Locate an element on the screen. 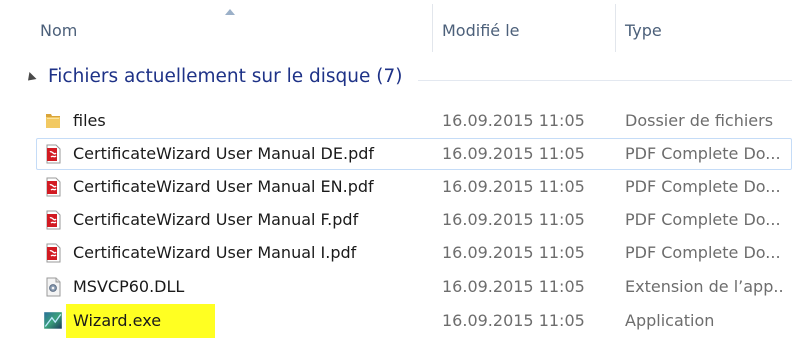 This screenshot has width=796, height=360. file-type: Dossier de fichiers is located at coordinates (699, 120).